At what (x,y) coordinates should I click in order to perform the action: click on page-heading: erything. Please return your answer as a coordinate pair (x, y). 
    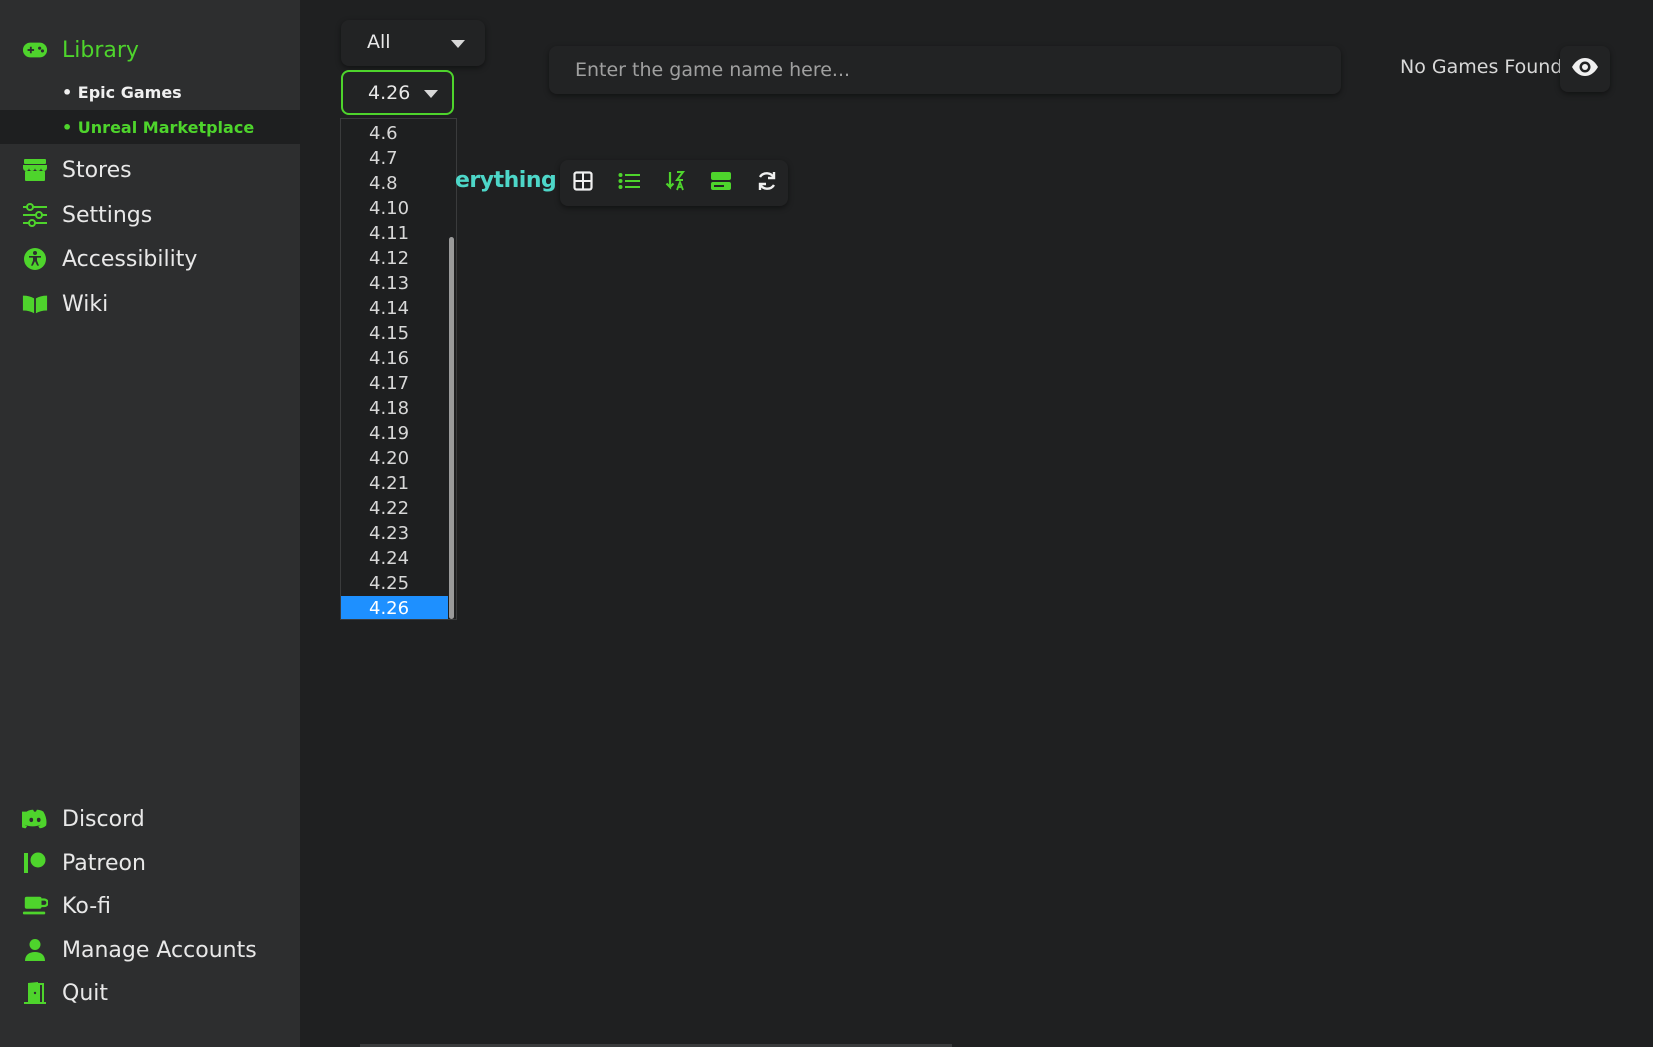
    Looking at the image, I should click on (506, 180).